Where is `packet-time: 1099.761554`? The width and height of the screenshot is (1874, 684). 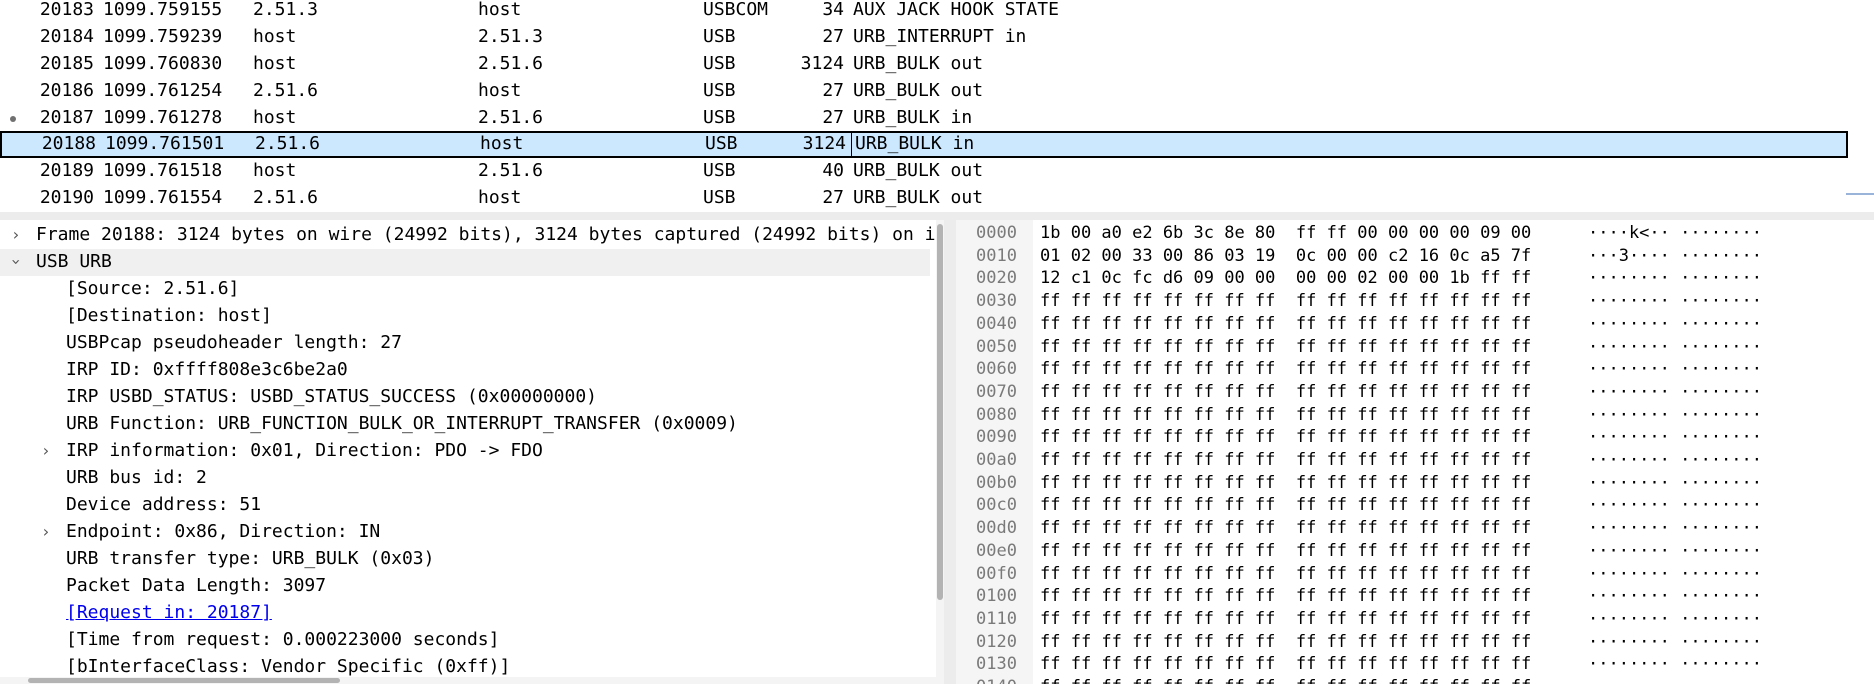
packet-time: 1099.761554 is located at coordinates (163, 197).